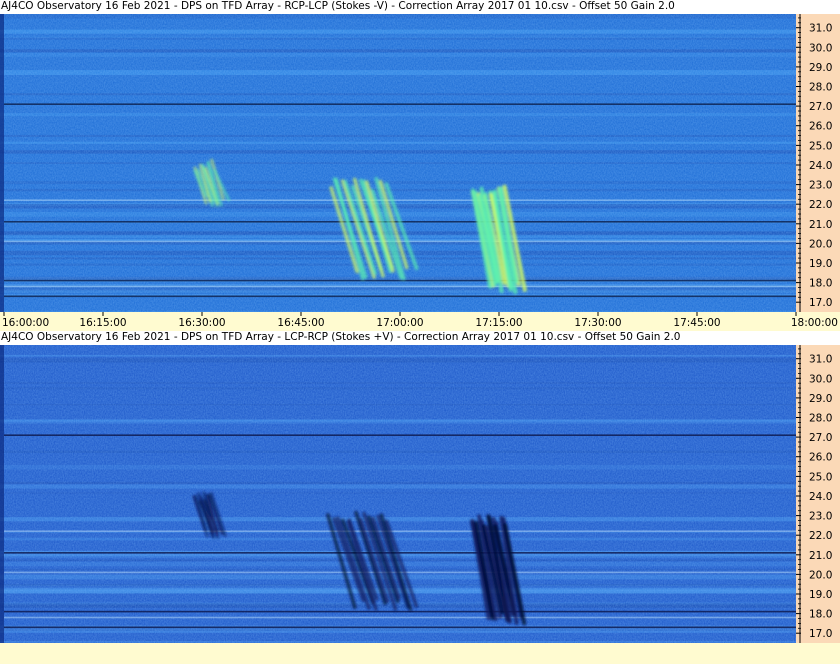  Describe the element at coordinates (25, 323) in the screenshot. I see `time-tick-label: 16:00:00` at that location.